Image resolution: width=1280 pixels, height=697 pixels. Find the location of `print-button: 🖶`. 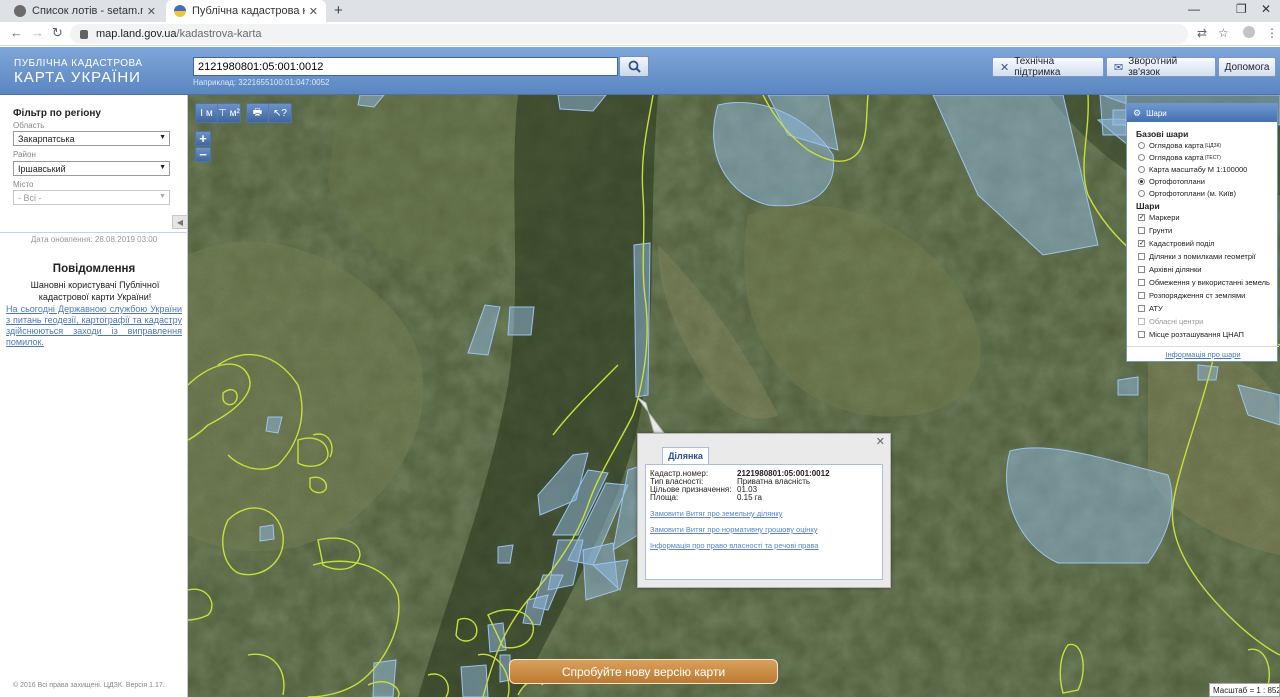

print-button: 🖶 is located at coordinates (258, 113).